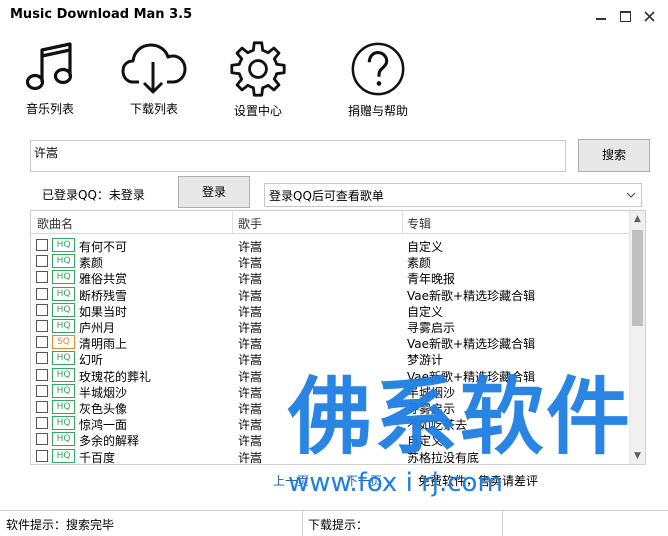  Describe the element at coordinates (49, 109) in the screenshot. I see `toolbar-label: 音乐列表` at that location.